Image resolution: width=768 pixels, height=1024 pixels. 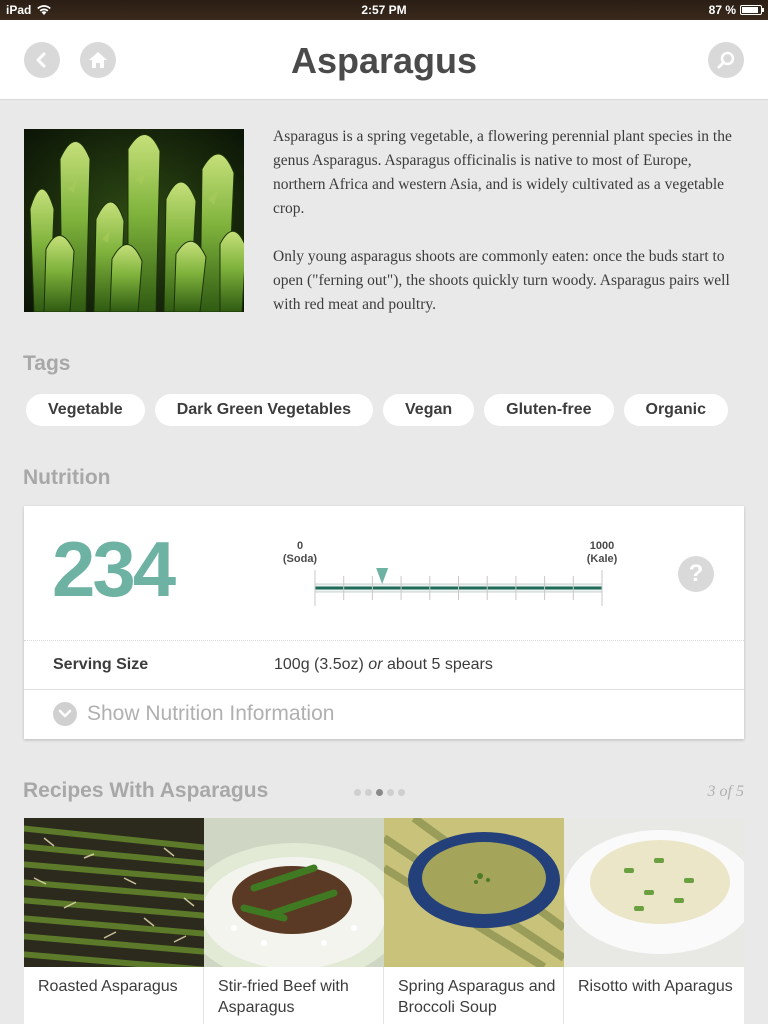 What do you see at coordinates (752, 10) in the screenshot?
I see `battery-icon` at bounding box center [752, 10].